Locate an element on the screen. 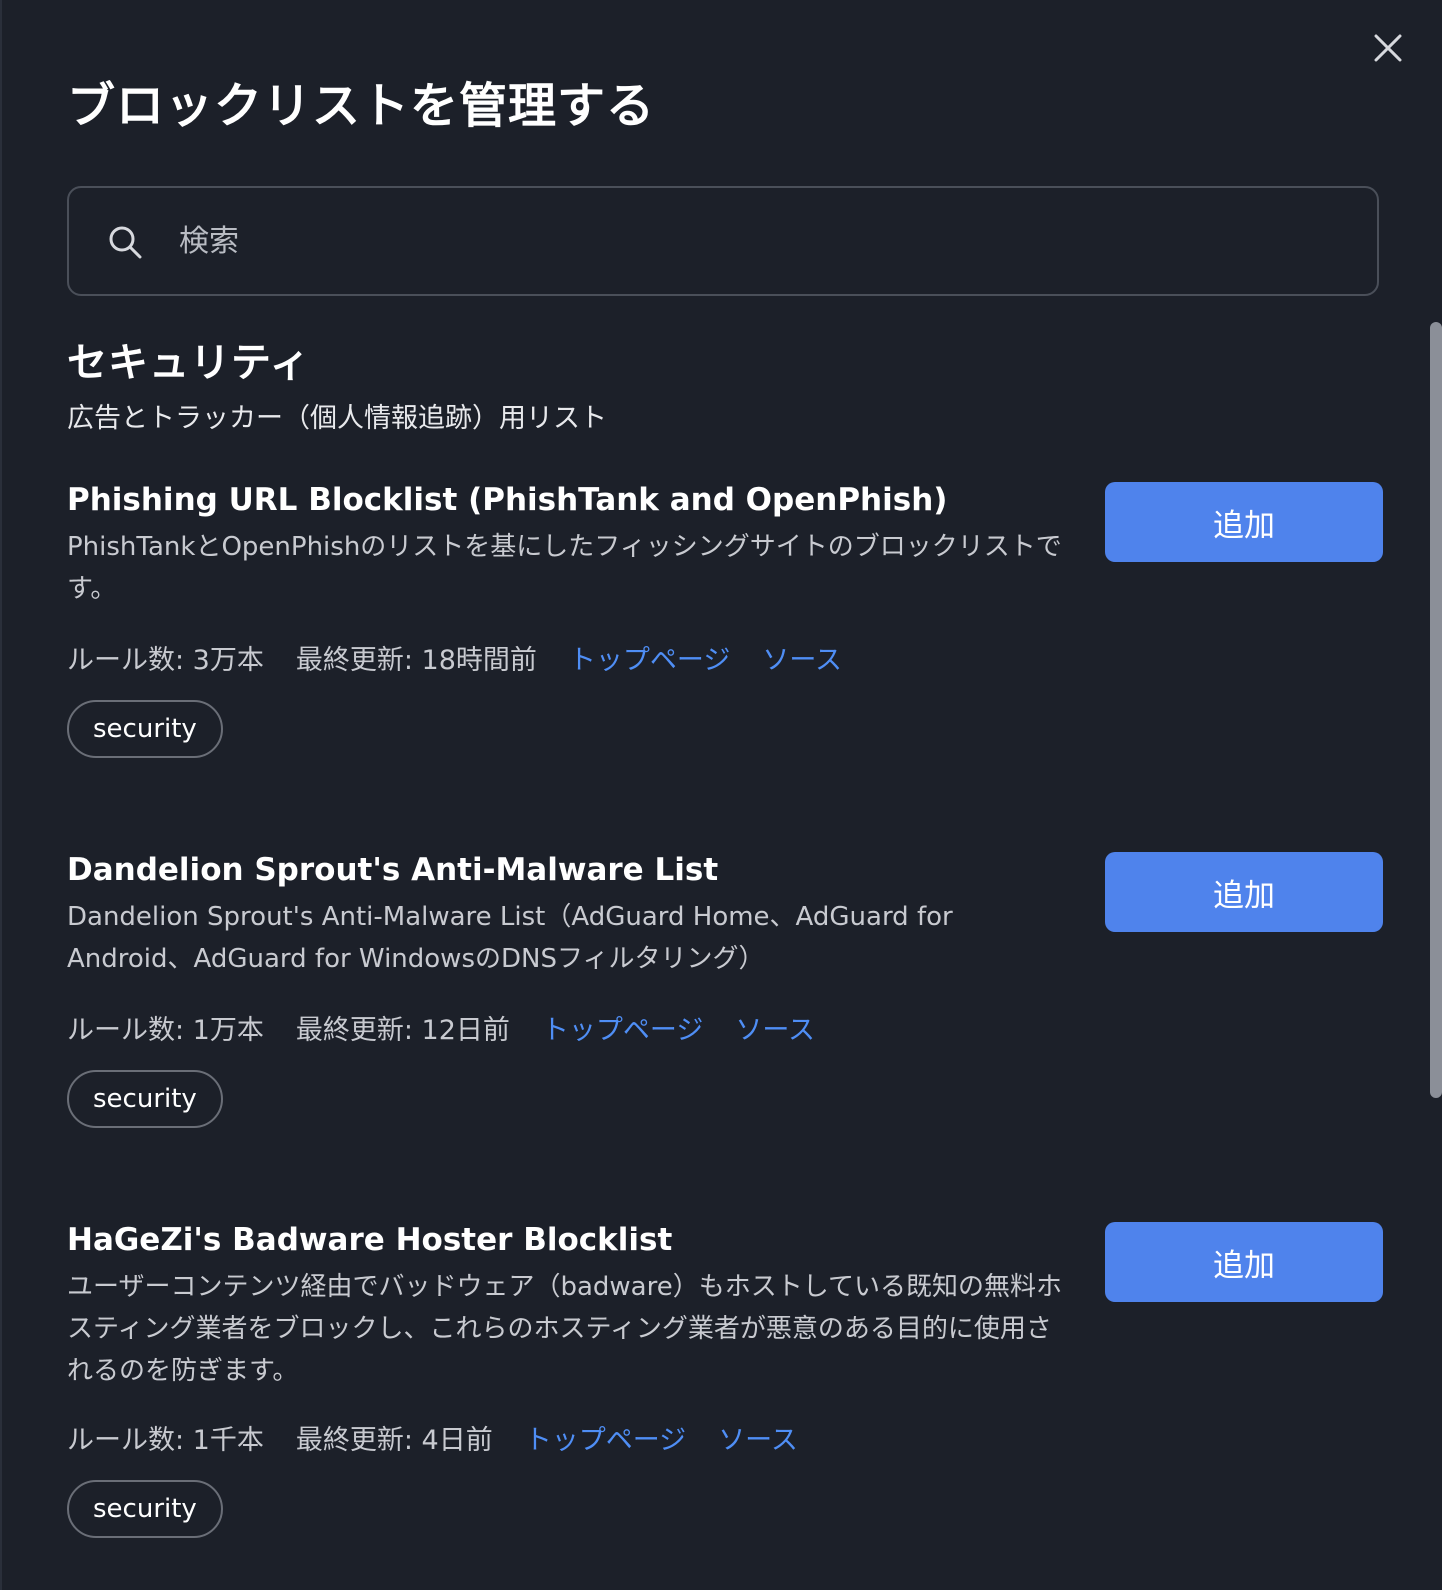 The width and height of the screenshot is (1442, 1590). last-updated: 最終更新: 4日前 is located at coordinates (394, 1440).